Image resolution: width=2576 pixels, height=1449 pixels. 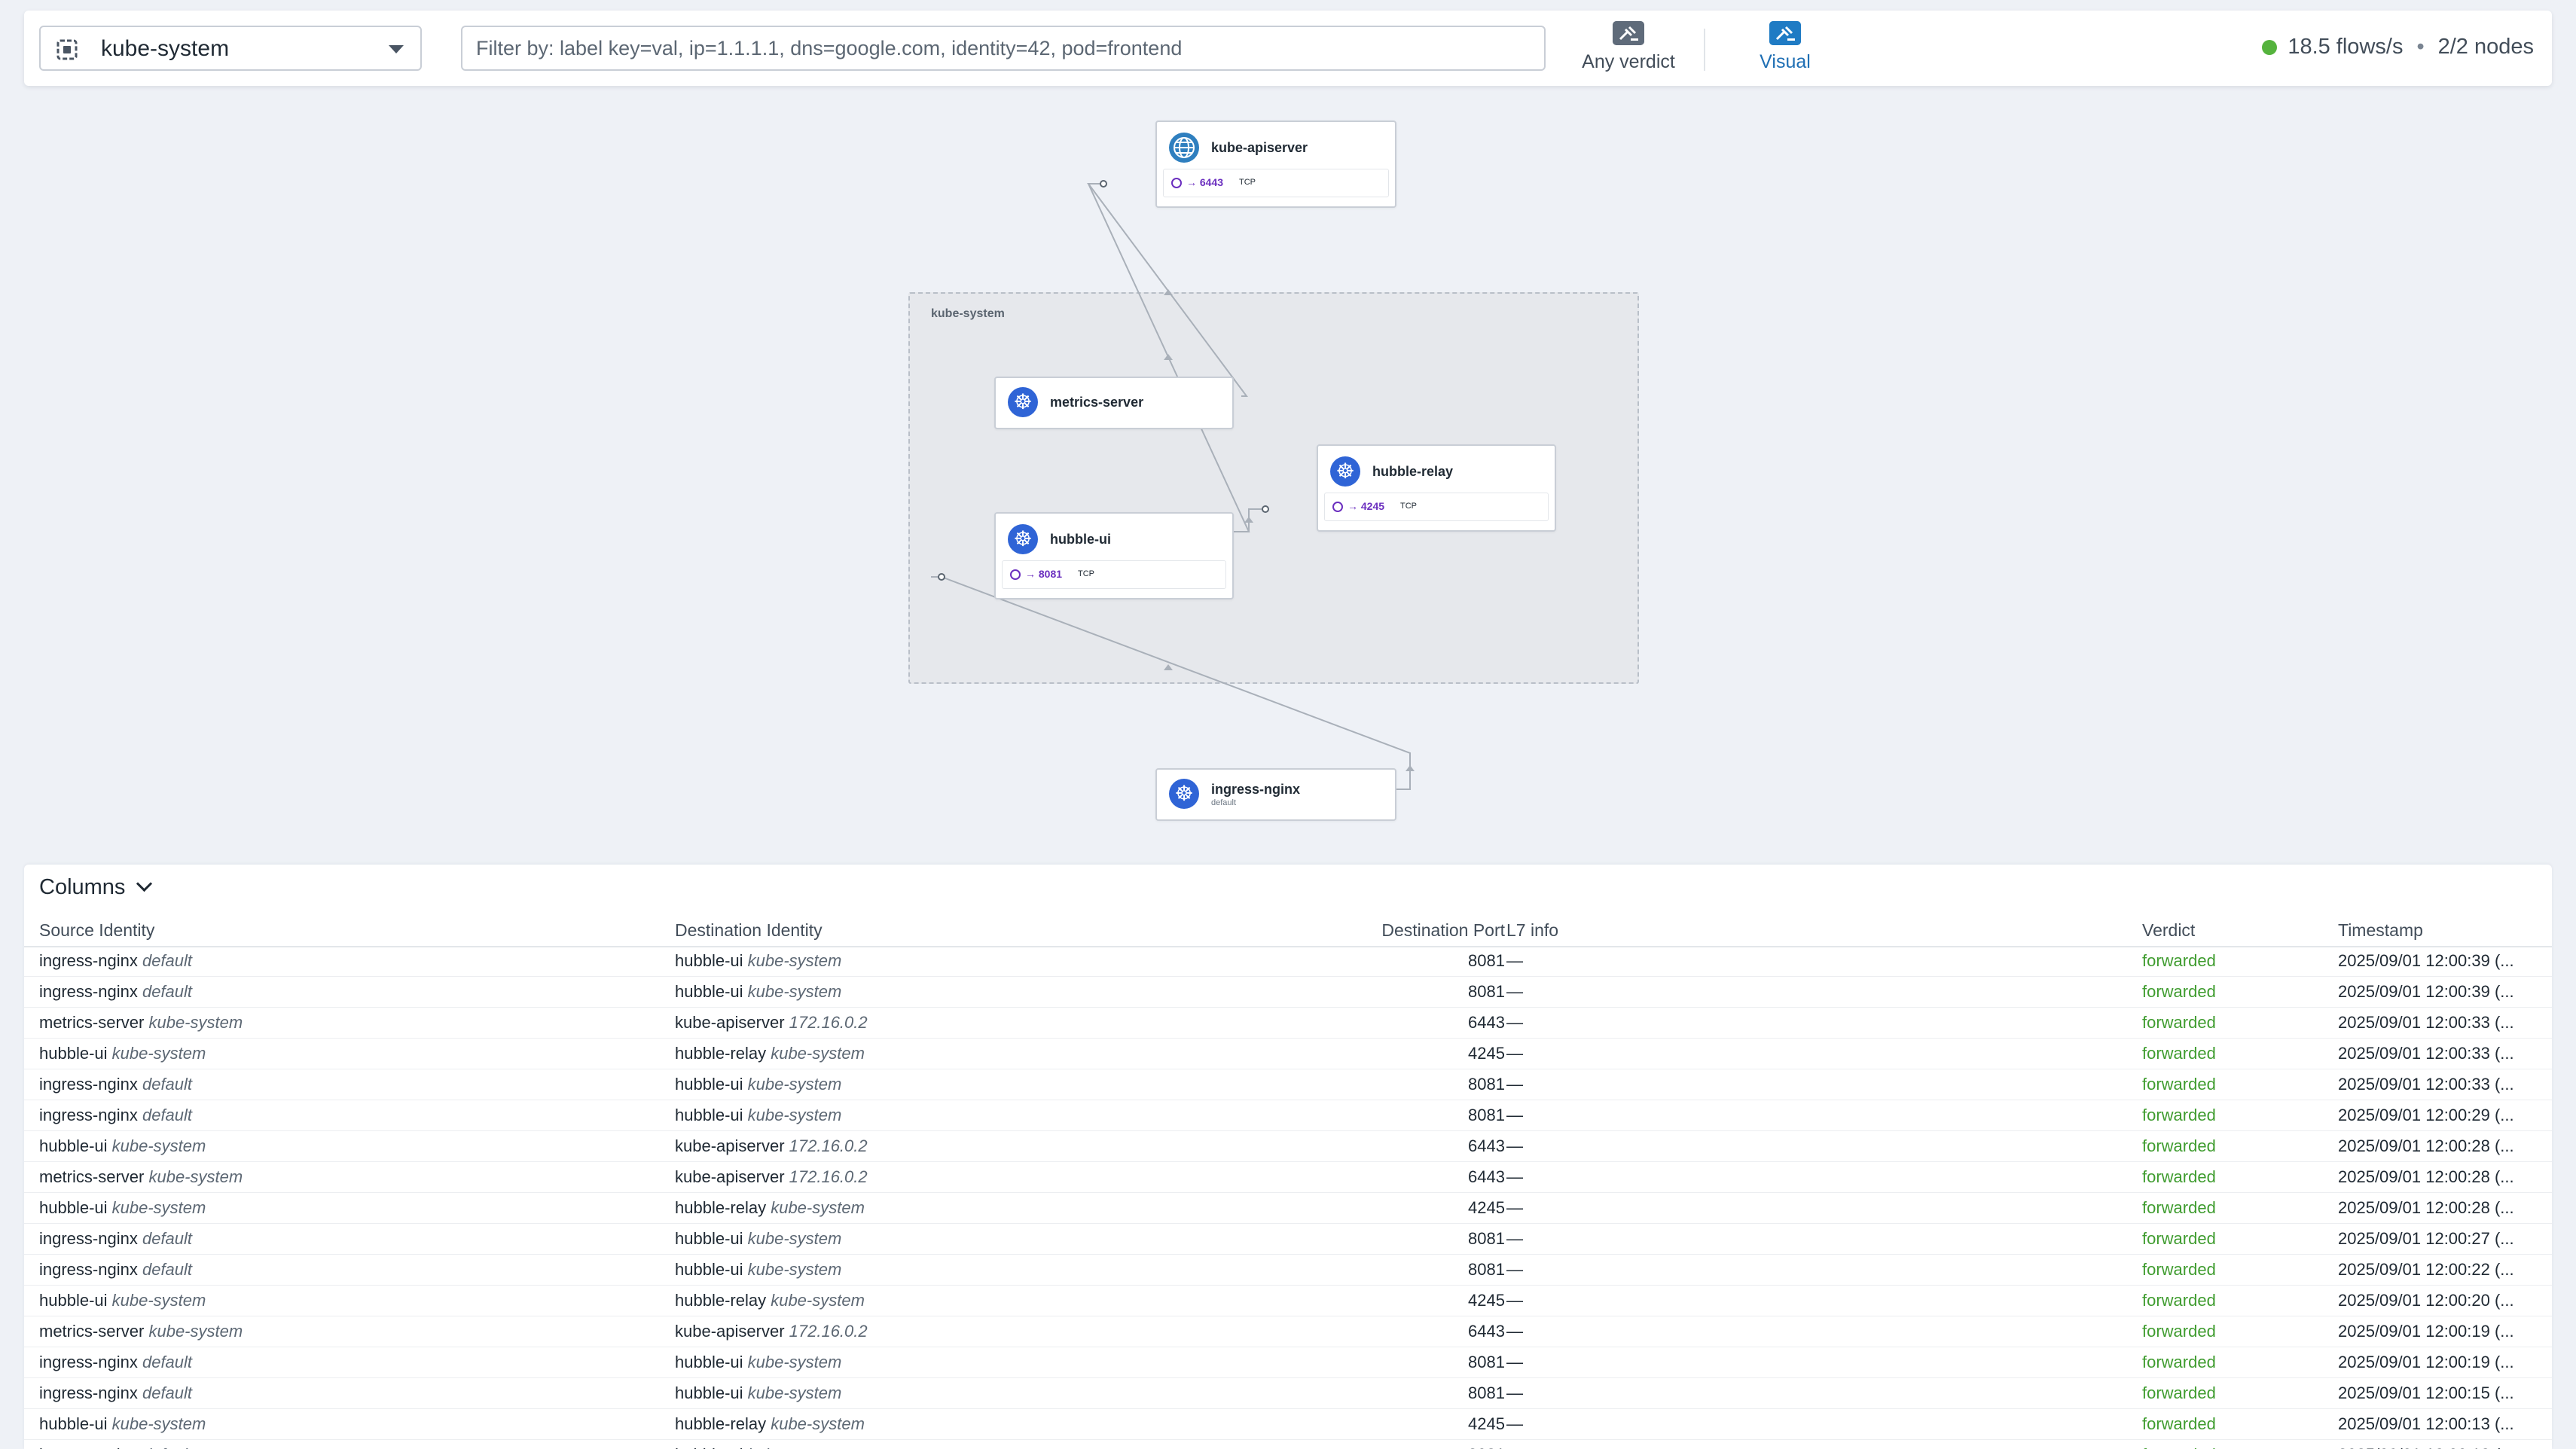 What do you see at coordinates (730, 1023) in the screenshot?
I see `destination-name: kube-apiserver` at bounding box center [730, 1023].